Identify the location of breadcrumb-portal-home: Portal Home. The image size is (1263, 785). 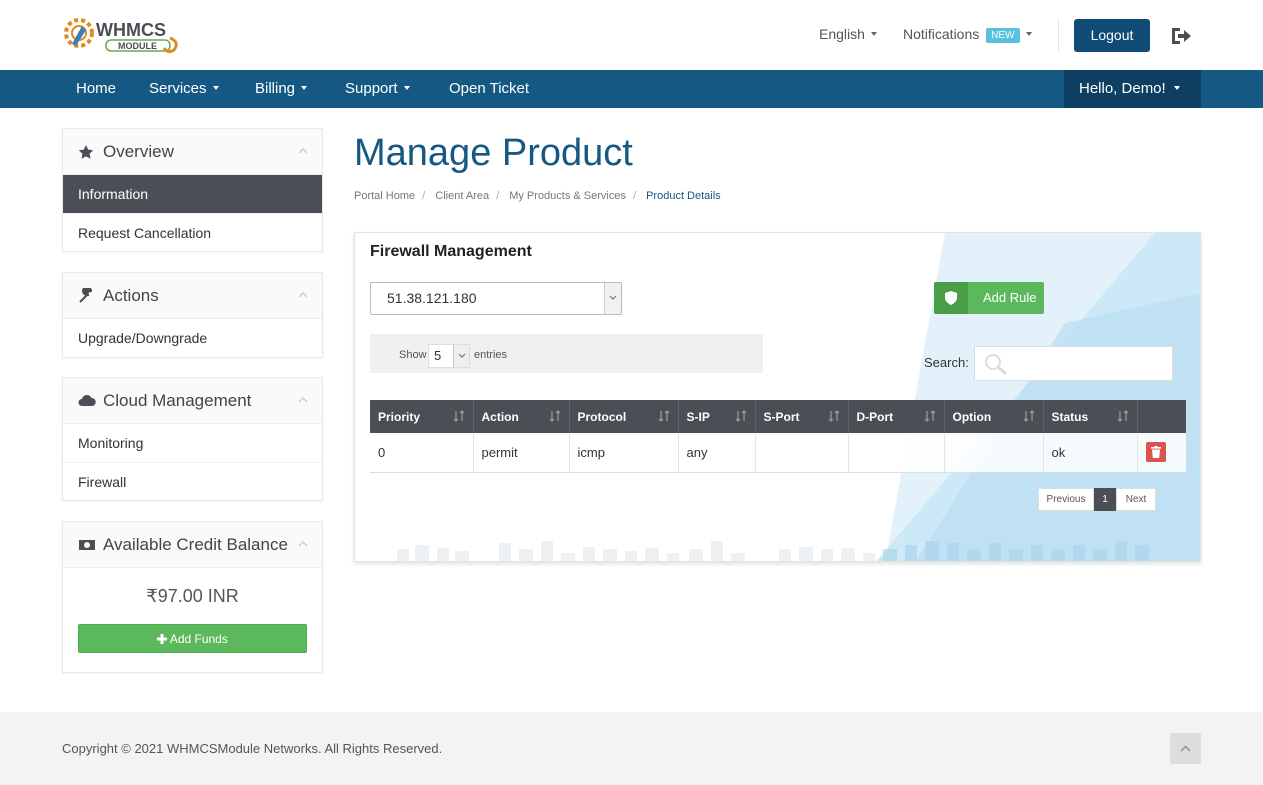
(384, 196).